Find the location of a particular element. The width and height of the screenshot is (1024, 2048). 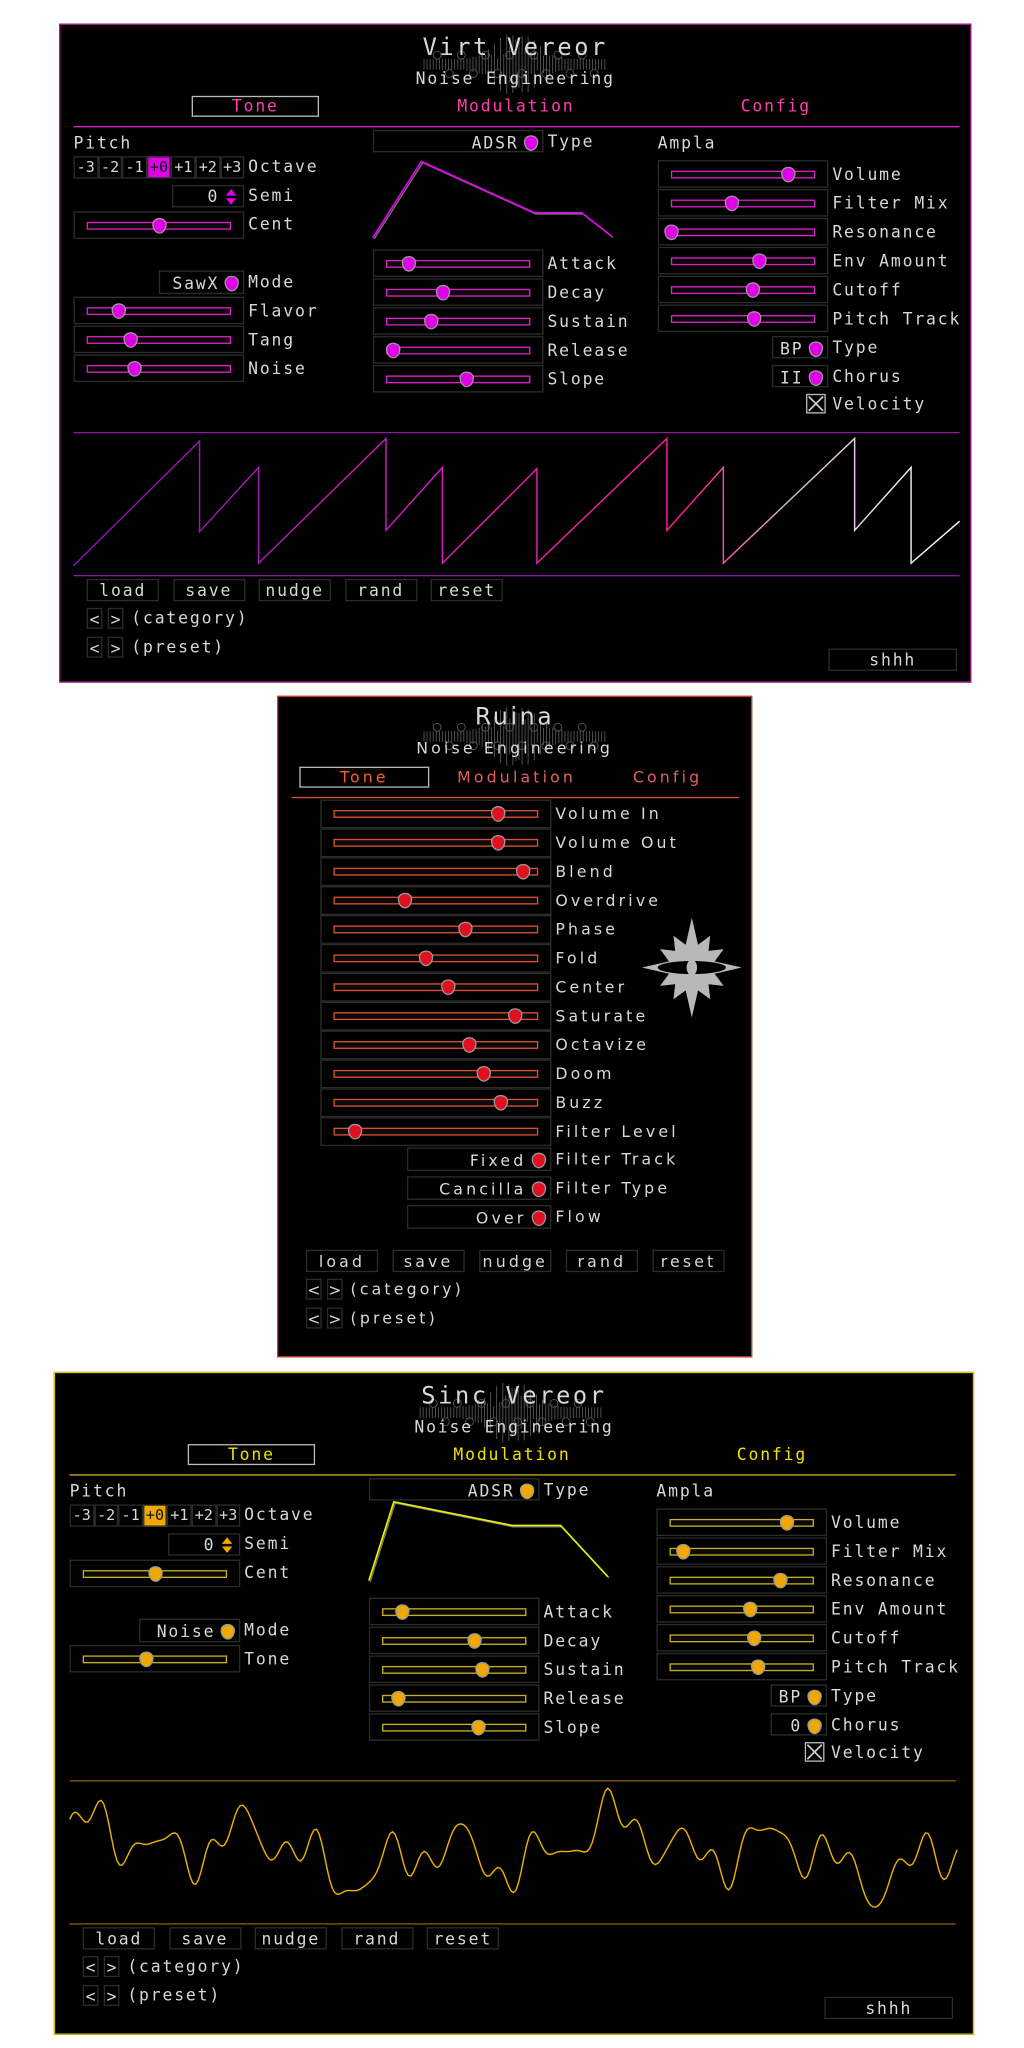

mode-dropdown: SawX is located at coordinates (201, 282).